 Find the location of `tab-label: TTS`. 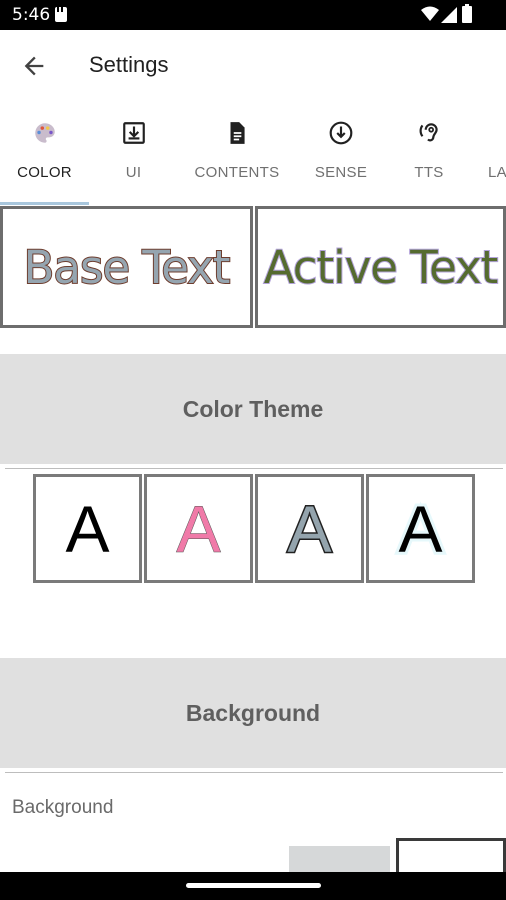

tab-label: TTS is located at coordinates (429, 172).